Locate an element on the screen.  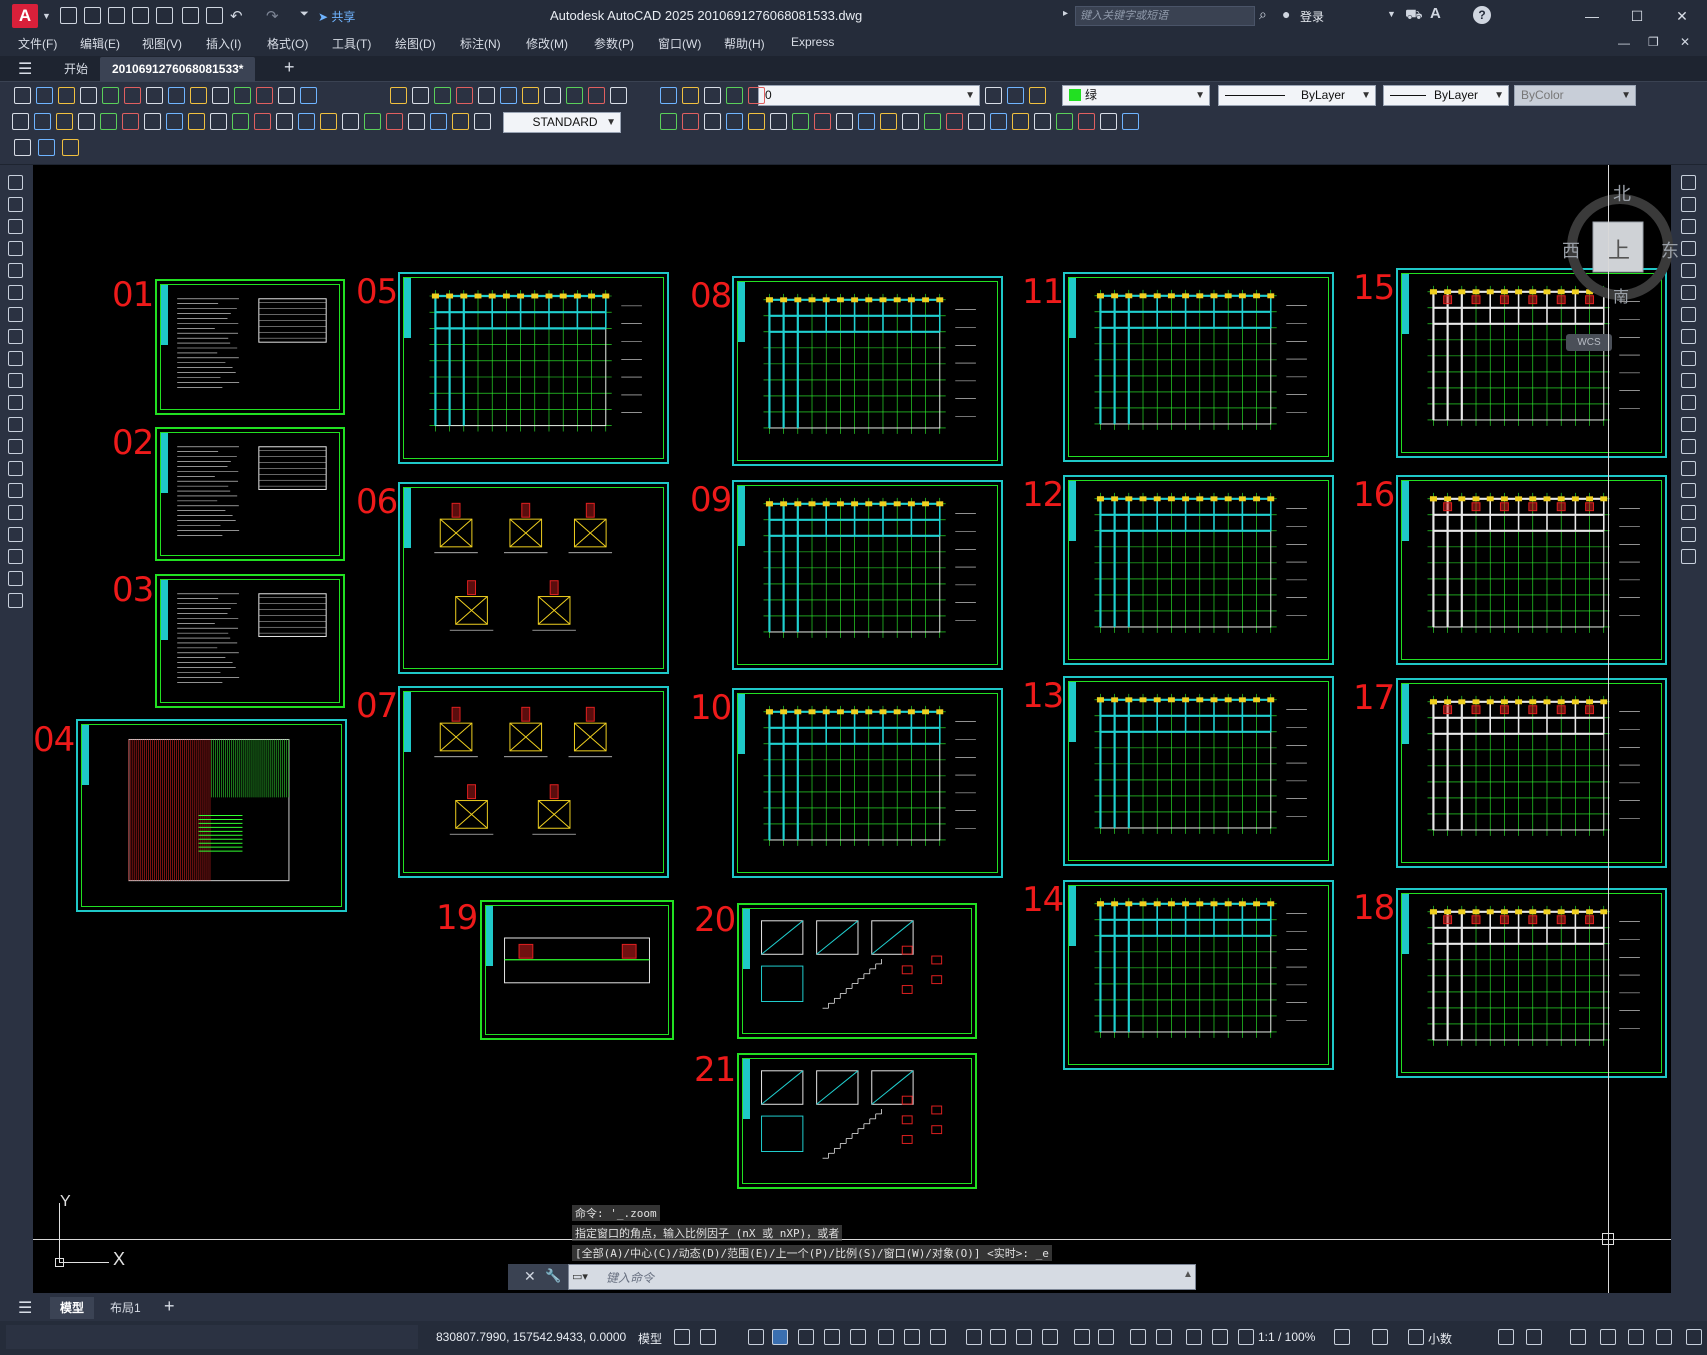
close-command-icon: ✕ is located at coordinates (530, 1276).